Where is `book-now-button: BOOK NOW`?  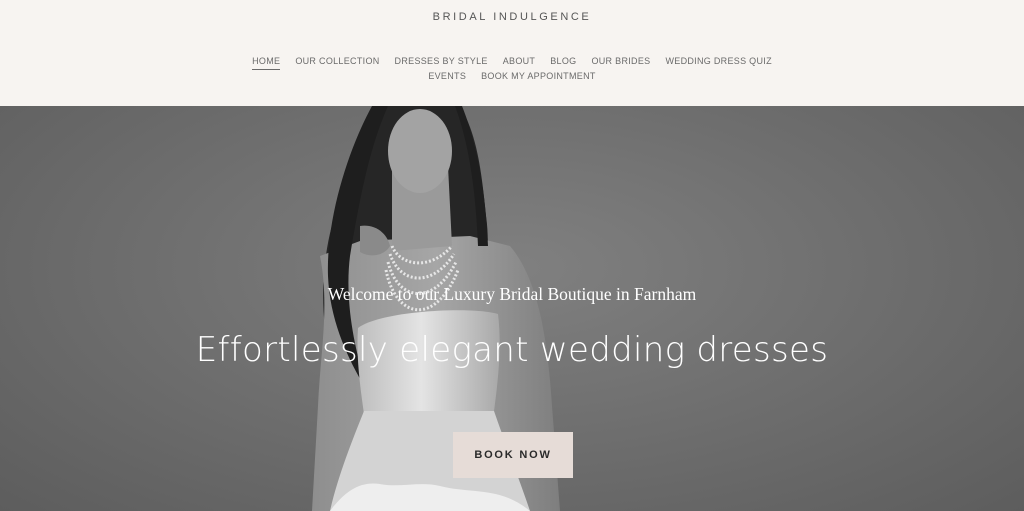 book-now-button: BOOK NOW is located at coordinates (513, 455).